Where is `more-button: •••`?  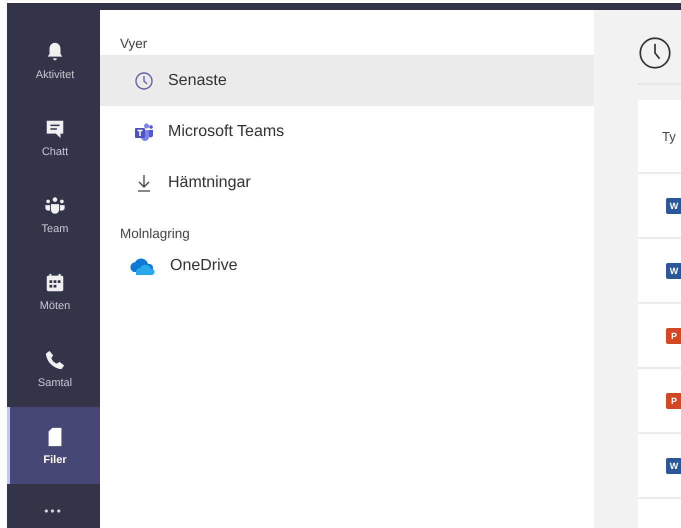 more-button: ••• is located at coordinates (53, 511).